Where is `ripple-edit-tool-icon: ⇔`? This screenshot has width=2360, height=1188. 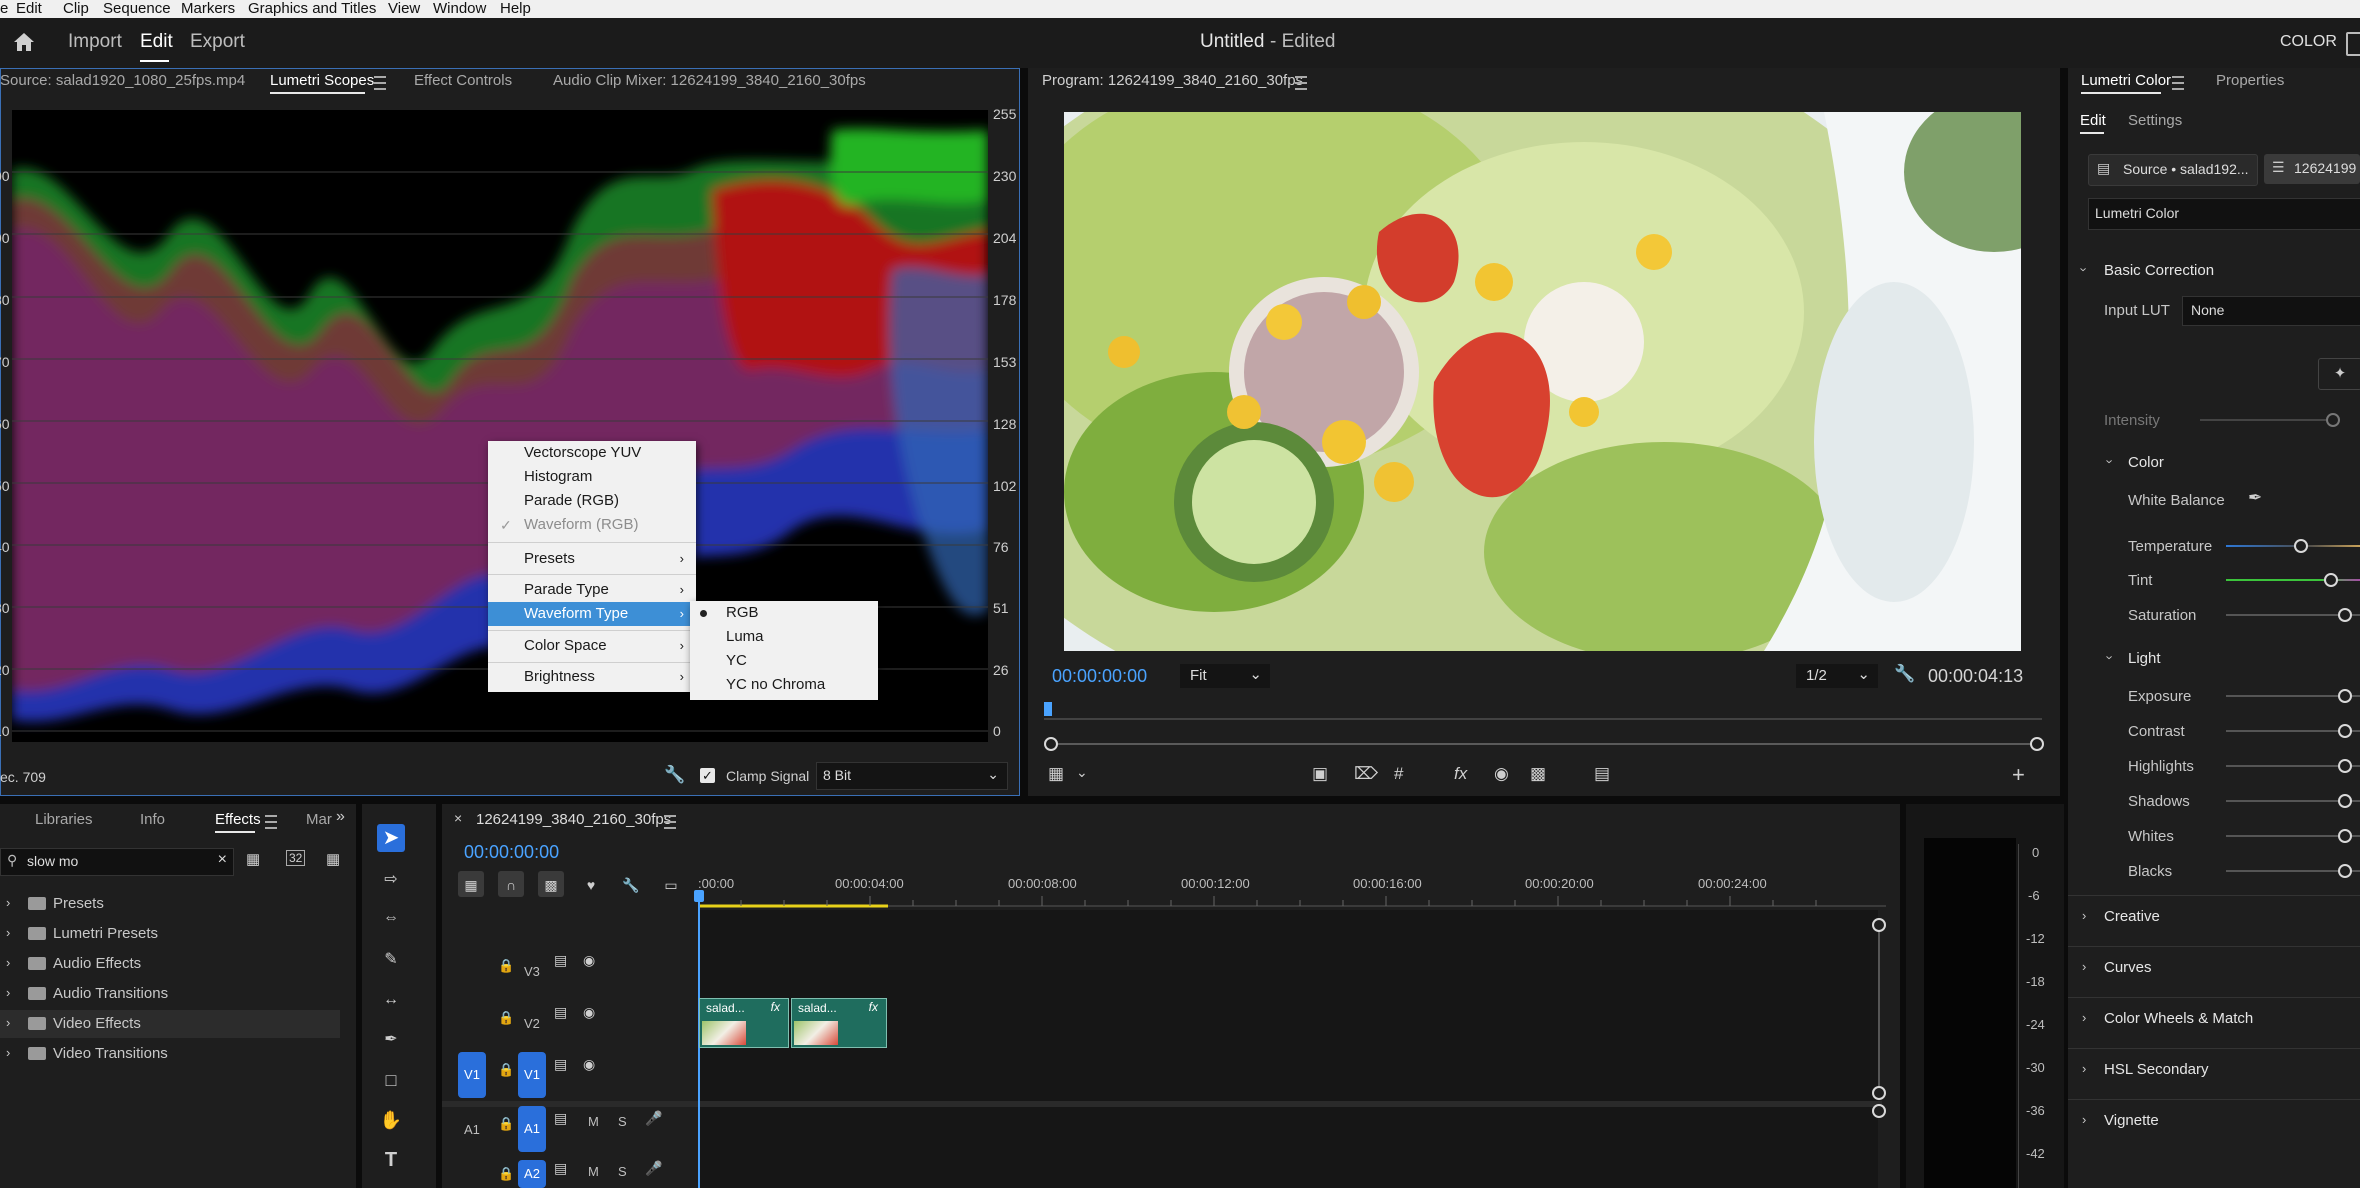 ripple-edit-tool-icon: ⇔ is located at coordinates (391, 918).